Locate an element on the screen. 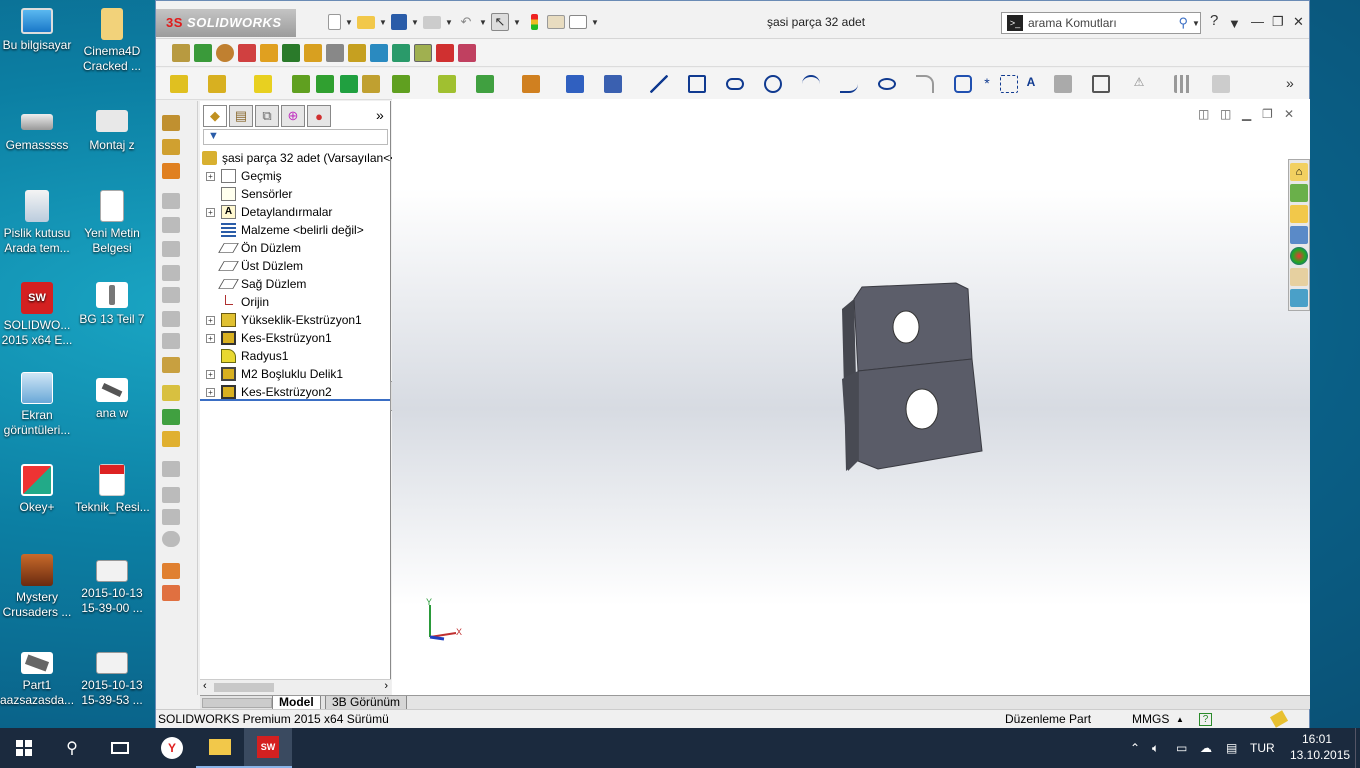 The image size is (1360, 768). slot-icon is located at coordinates (735, 84).